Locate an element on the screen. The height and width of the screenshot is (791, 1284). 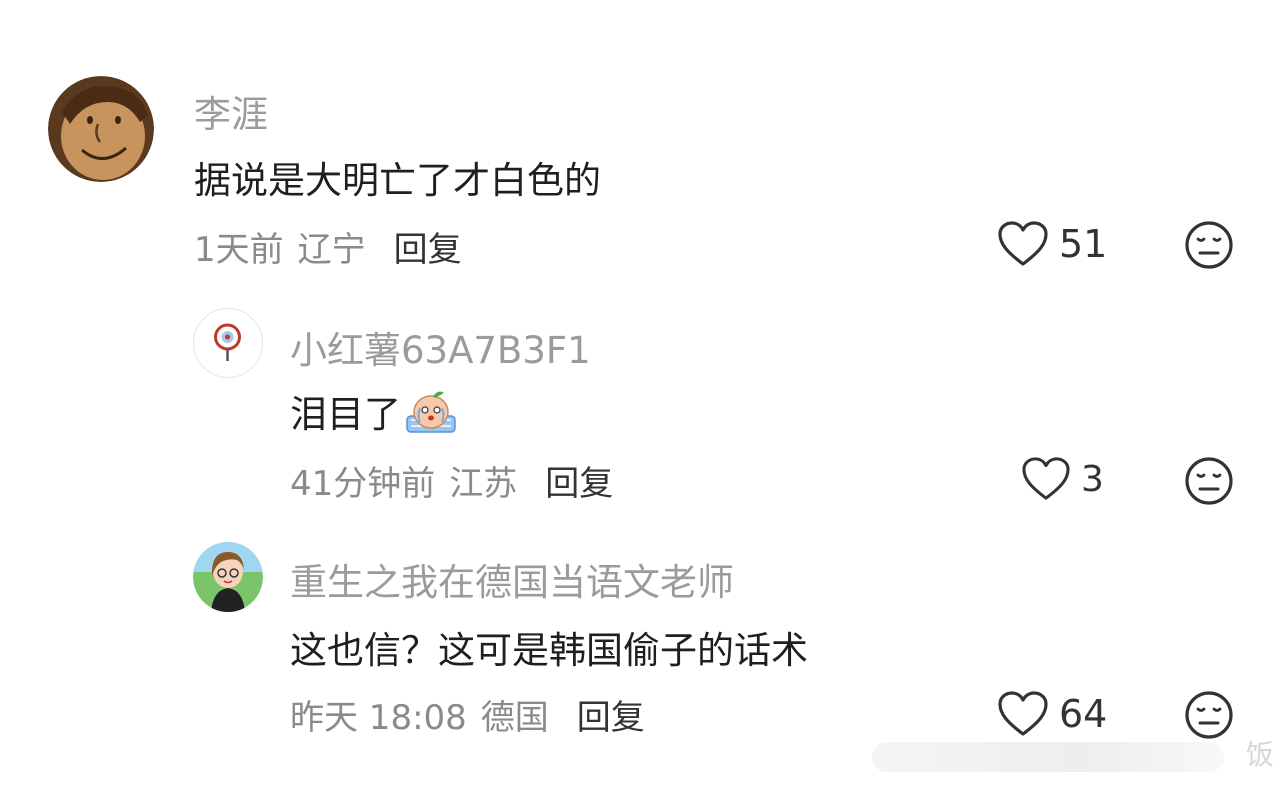
comment-text: 据说是大明亡了才白色的 is located at coordinates (397, 177).